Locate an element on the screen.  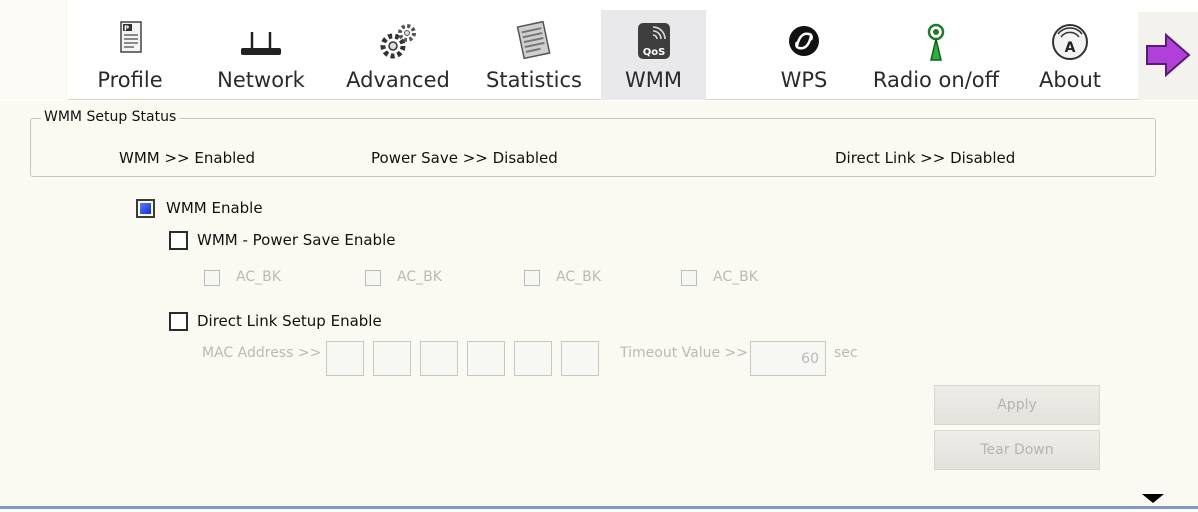
scroll-down-button is located at coordinates (1153, 500).